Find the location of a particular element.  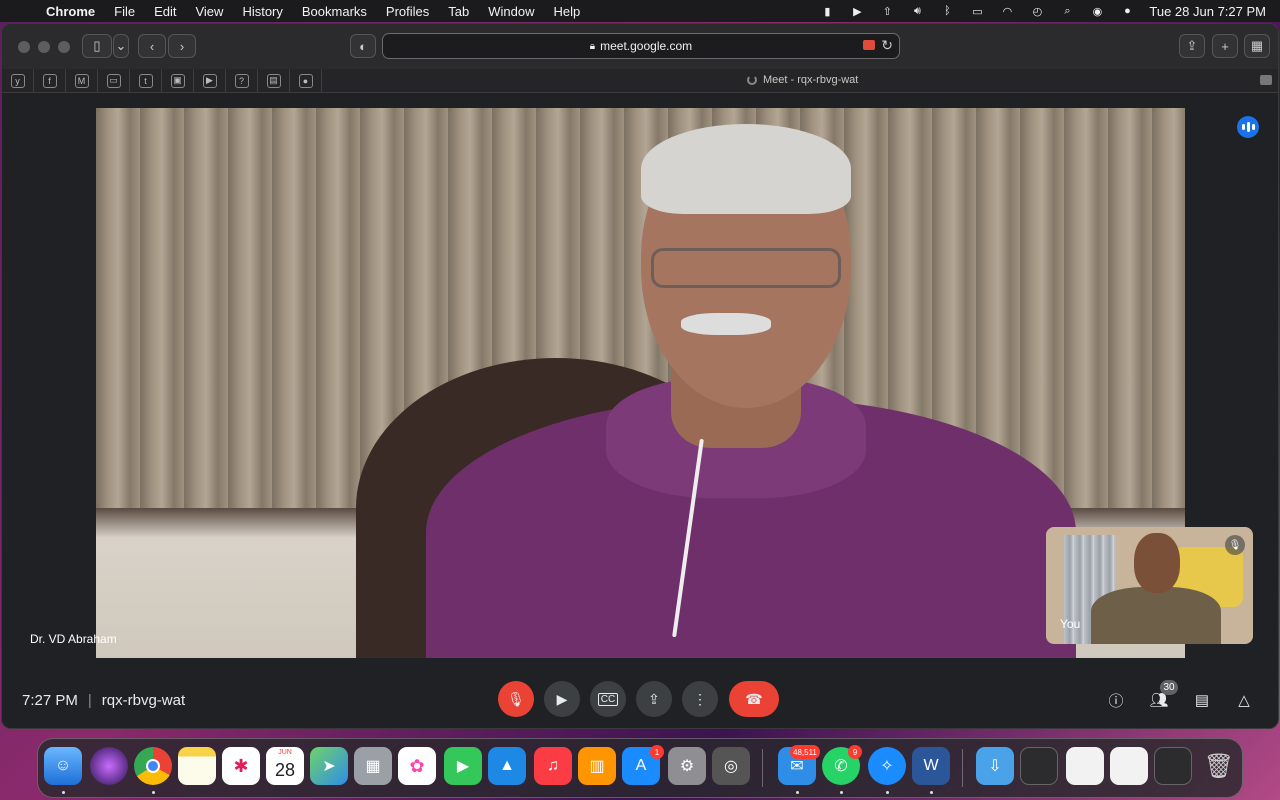

finder-icon: ☺ is located at coordinates (63, 766).